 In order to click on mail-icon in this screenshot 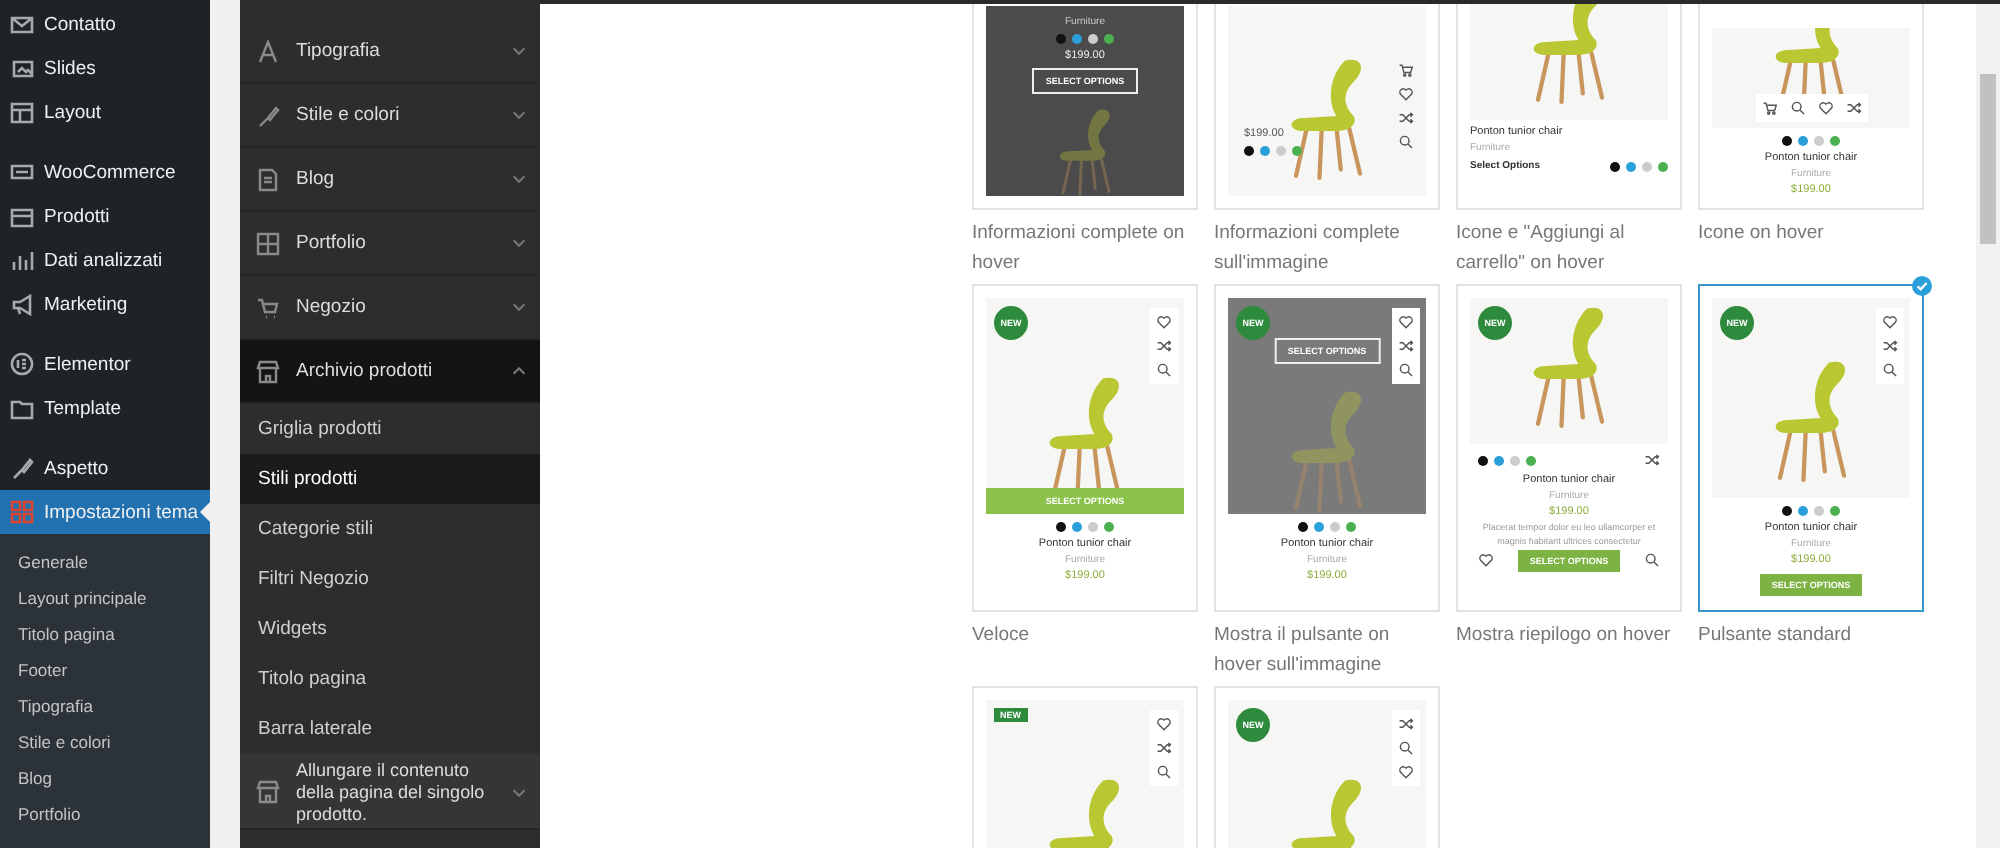, I will do `click(22, 24)`.